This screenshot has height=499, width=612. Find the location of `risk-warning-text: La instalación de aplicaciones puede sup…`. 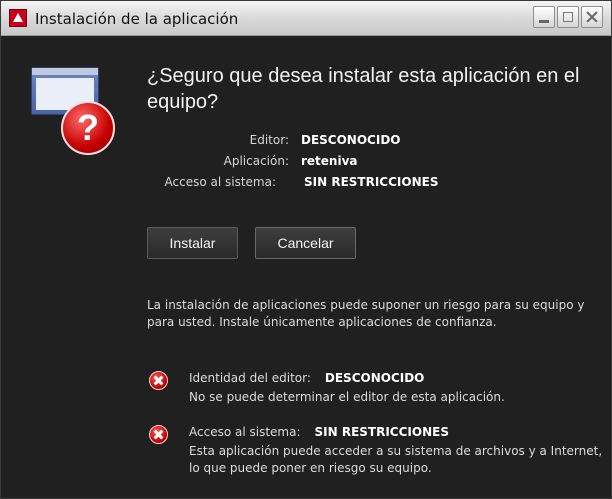

risk-warning-text: La instalación de aplicaciones puede sup… is located at coordinates (366, 313).